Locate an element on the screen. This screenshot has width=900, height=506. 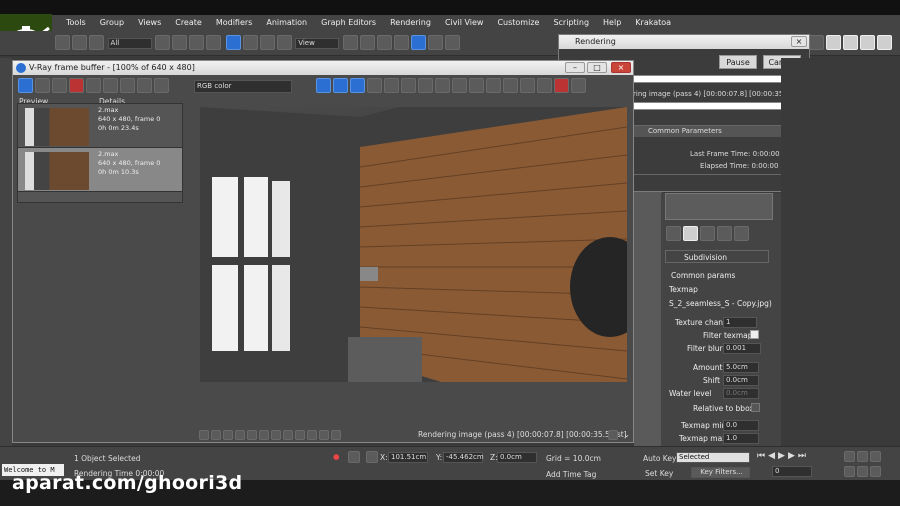
select-icon is located at coordinates (163, 42).